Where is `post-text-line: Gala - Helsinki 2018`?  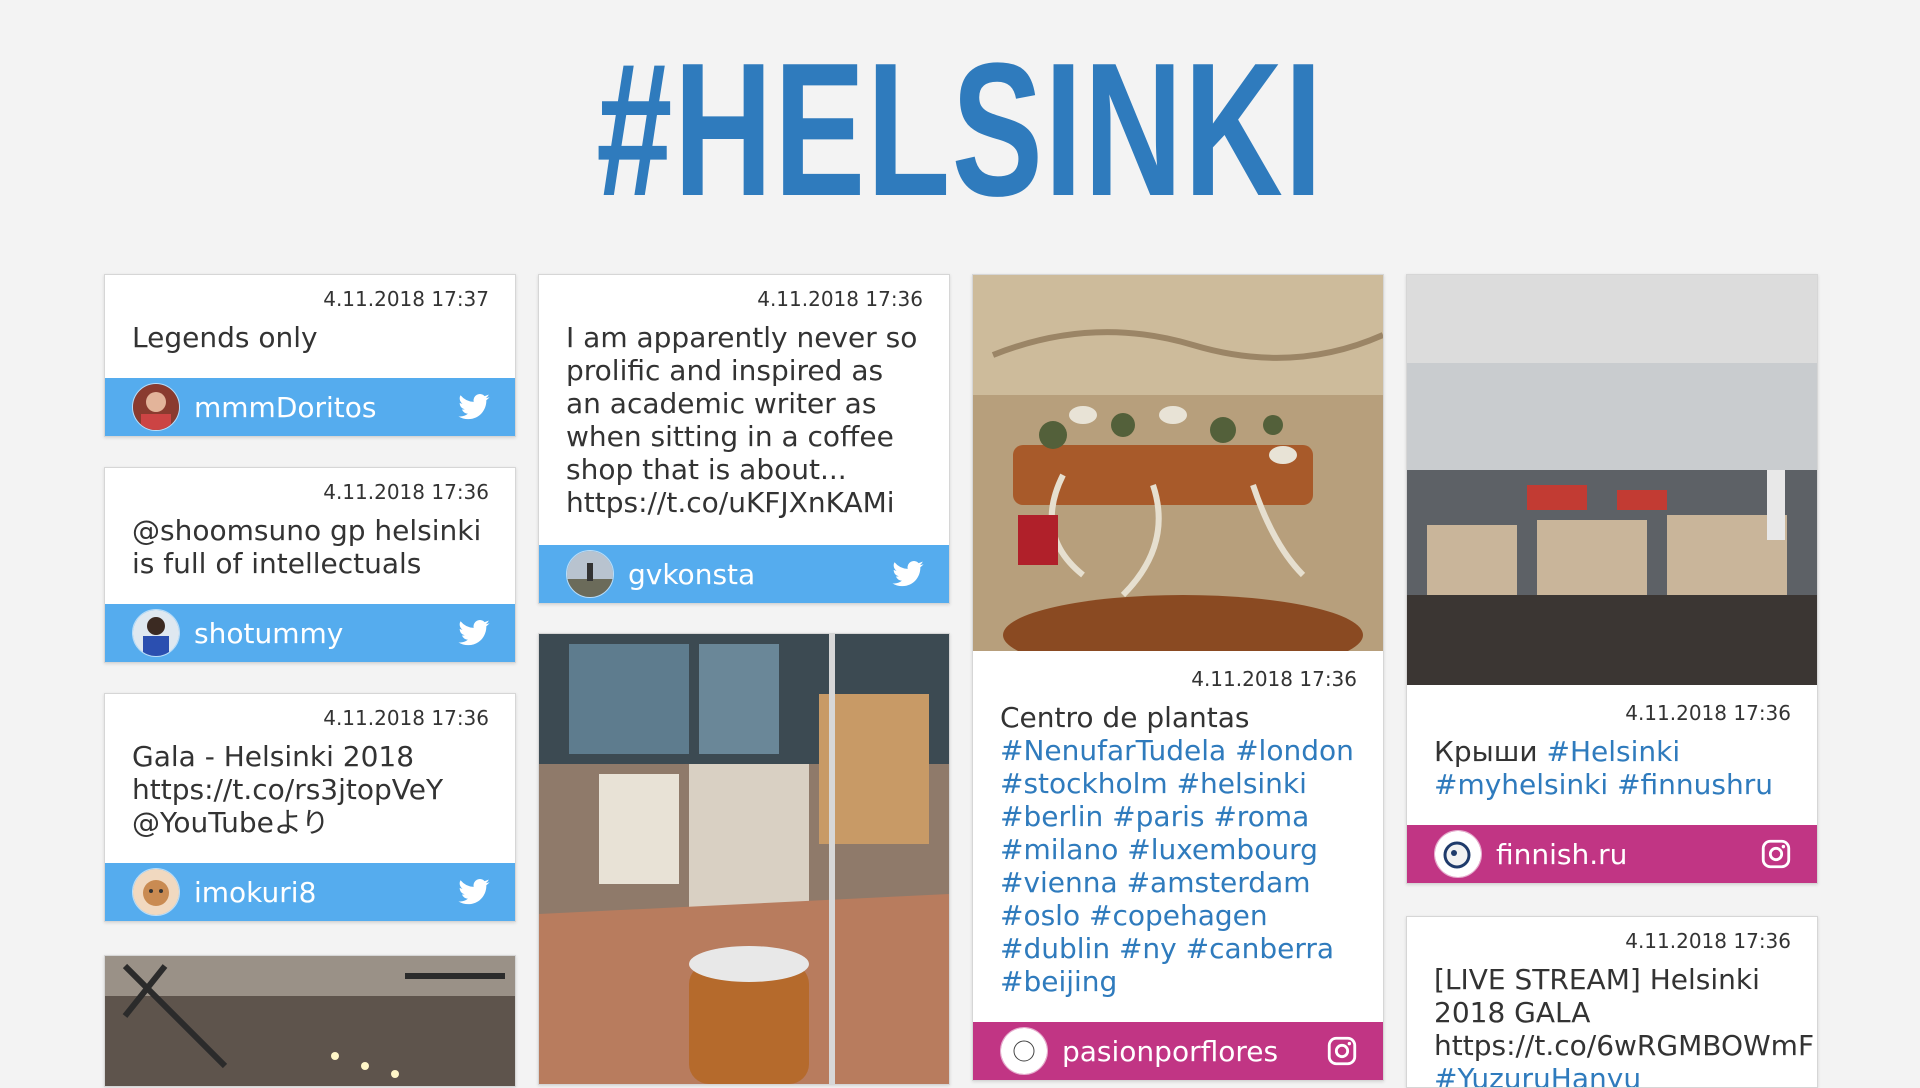 post-text-line: Gala - Helsinki 2018 is located at coordinates (273, 756).